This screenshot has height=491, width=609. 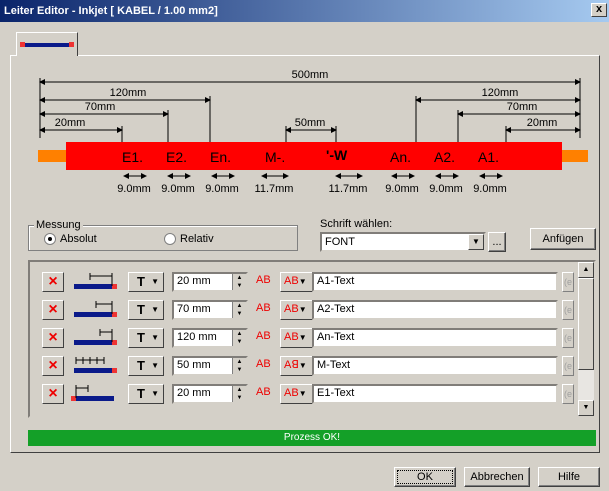 What do you see at coordinates (310, 123) in the screenshot?
I see `dim-middle: 50mm` at bounding box center [310, 123].